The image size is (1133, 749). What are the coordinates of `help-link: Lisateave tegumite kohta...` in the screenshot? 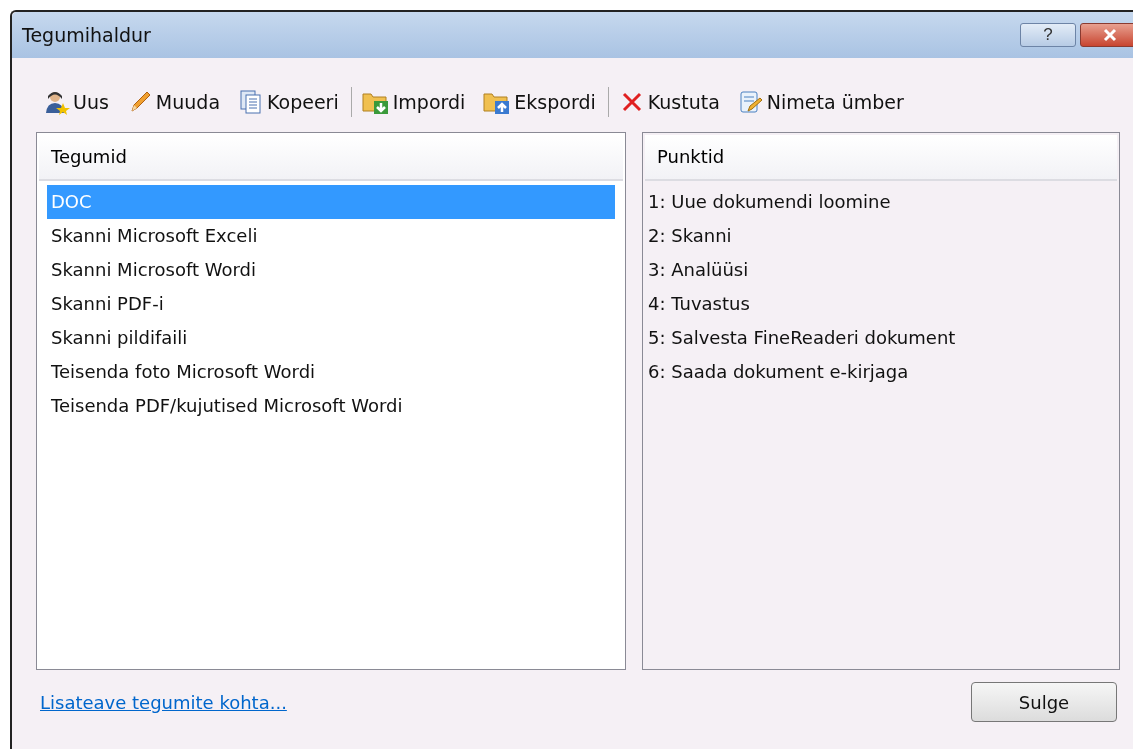 It's located at (163, 702).